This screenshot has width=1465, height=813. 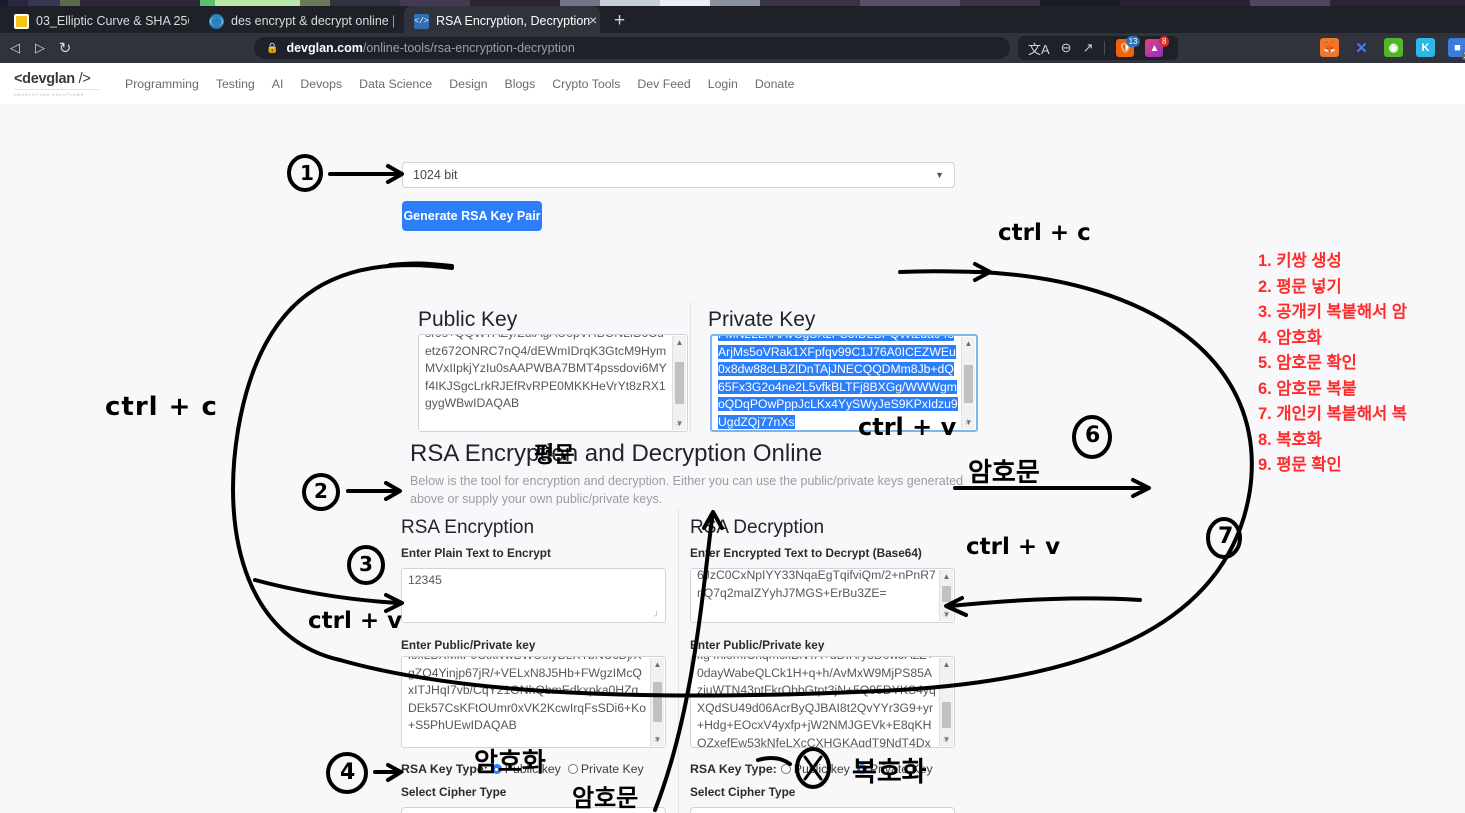 I want to click on browser-tab-2: des encrypt & decrypt online | encod, so click(x=301, y=21).